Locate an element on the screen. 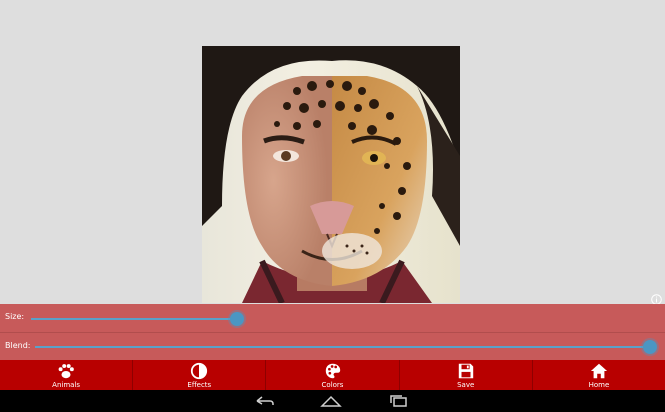  animals-label: Animals is located at coordinates (66, 384).